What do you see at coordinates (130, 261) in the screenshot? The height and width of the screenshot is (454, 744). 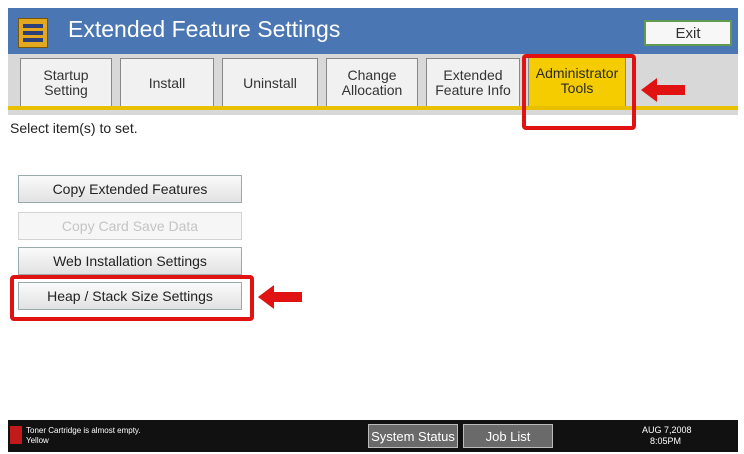 I see `web-installation-settings-button: Web Installation Settings` at bounding box center [130, 261].